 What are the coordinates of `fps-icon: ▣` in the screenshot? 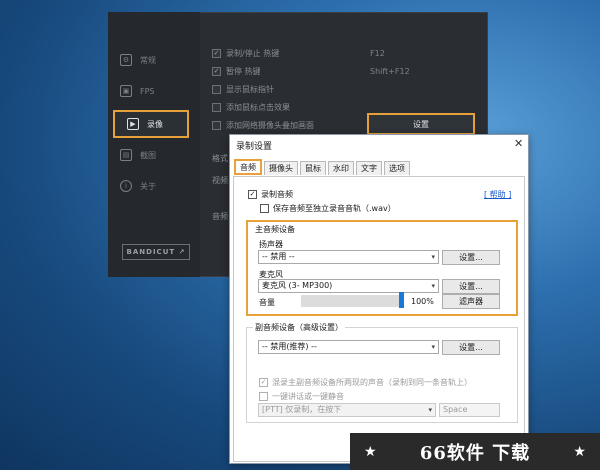 It's located at (126, 91).